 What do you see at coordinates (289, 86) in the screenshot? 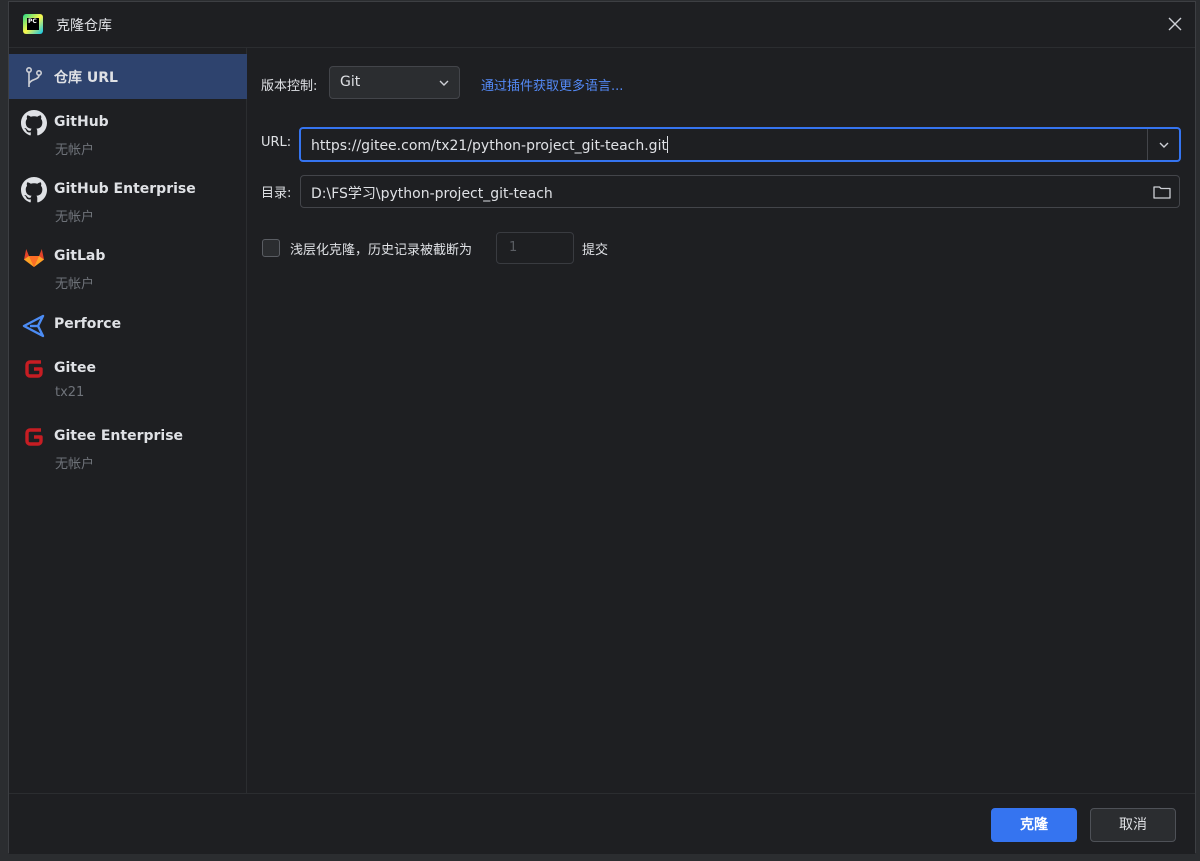
I see `vcs-label: 版本控制:` at bounding box center [289, 86].